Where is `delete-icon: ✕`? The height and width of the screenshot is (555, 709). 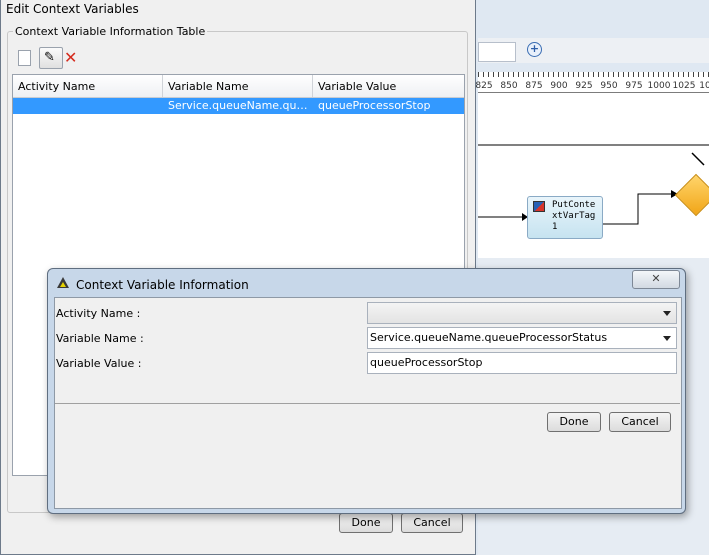 delete-icon: ✕ is located at coordinates (70, 57).